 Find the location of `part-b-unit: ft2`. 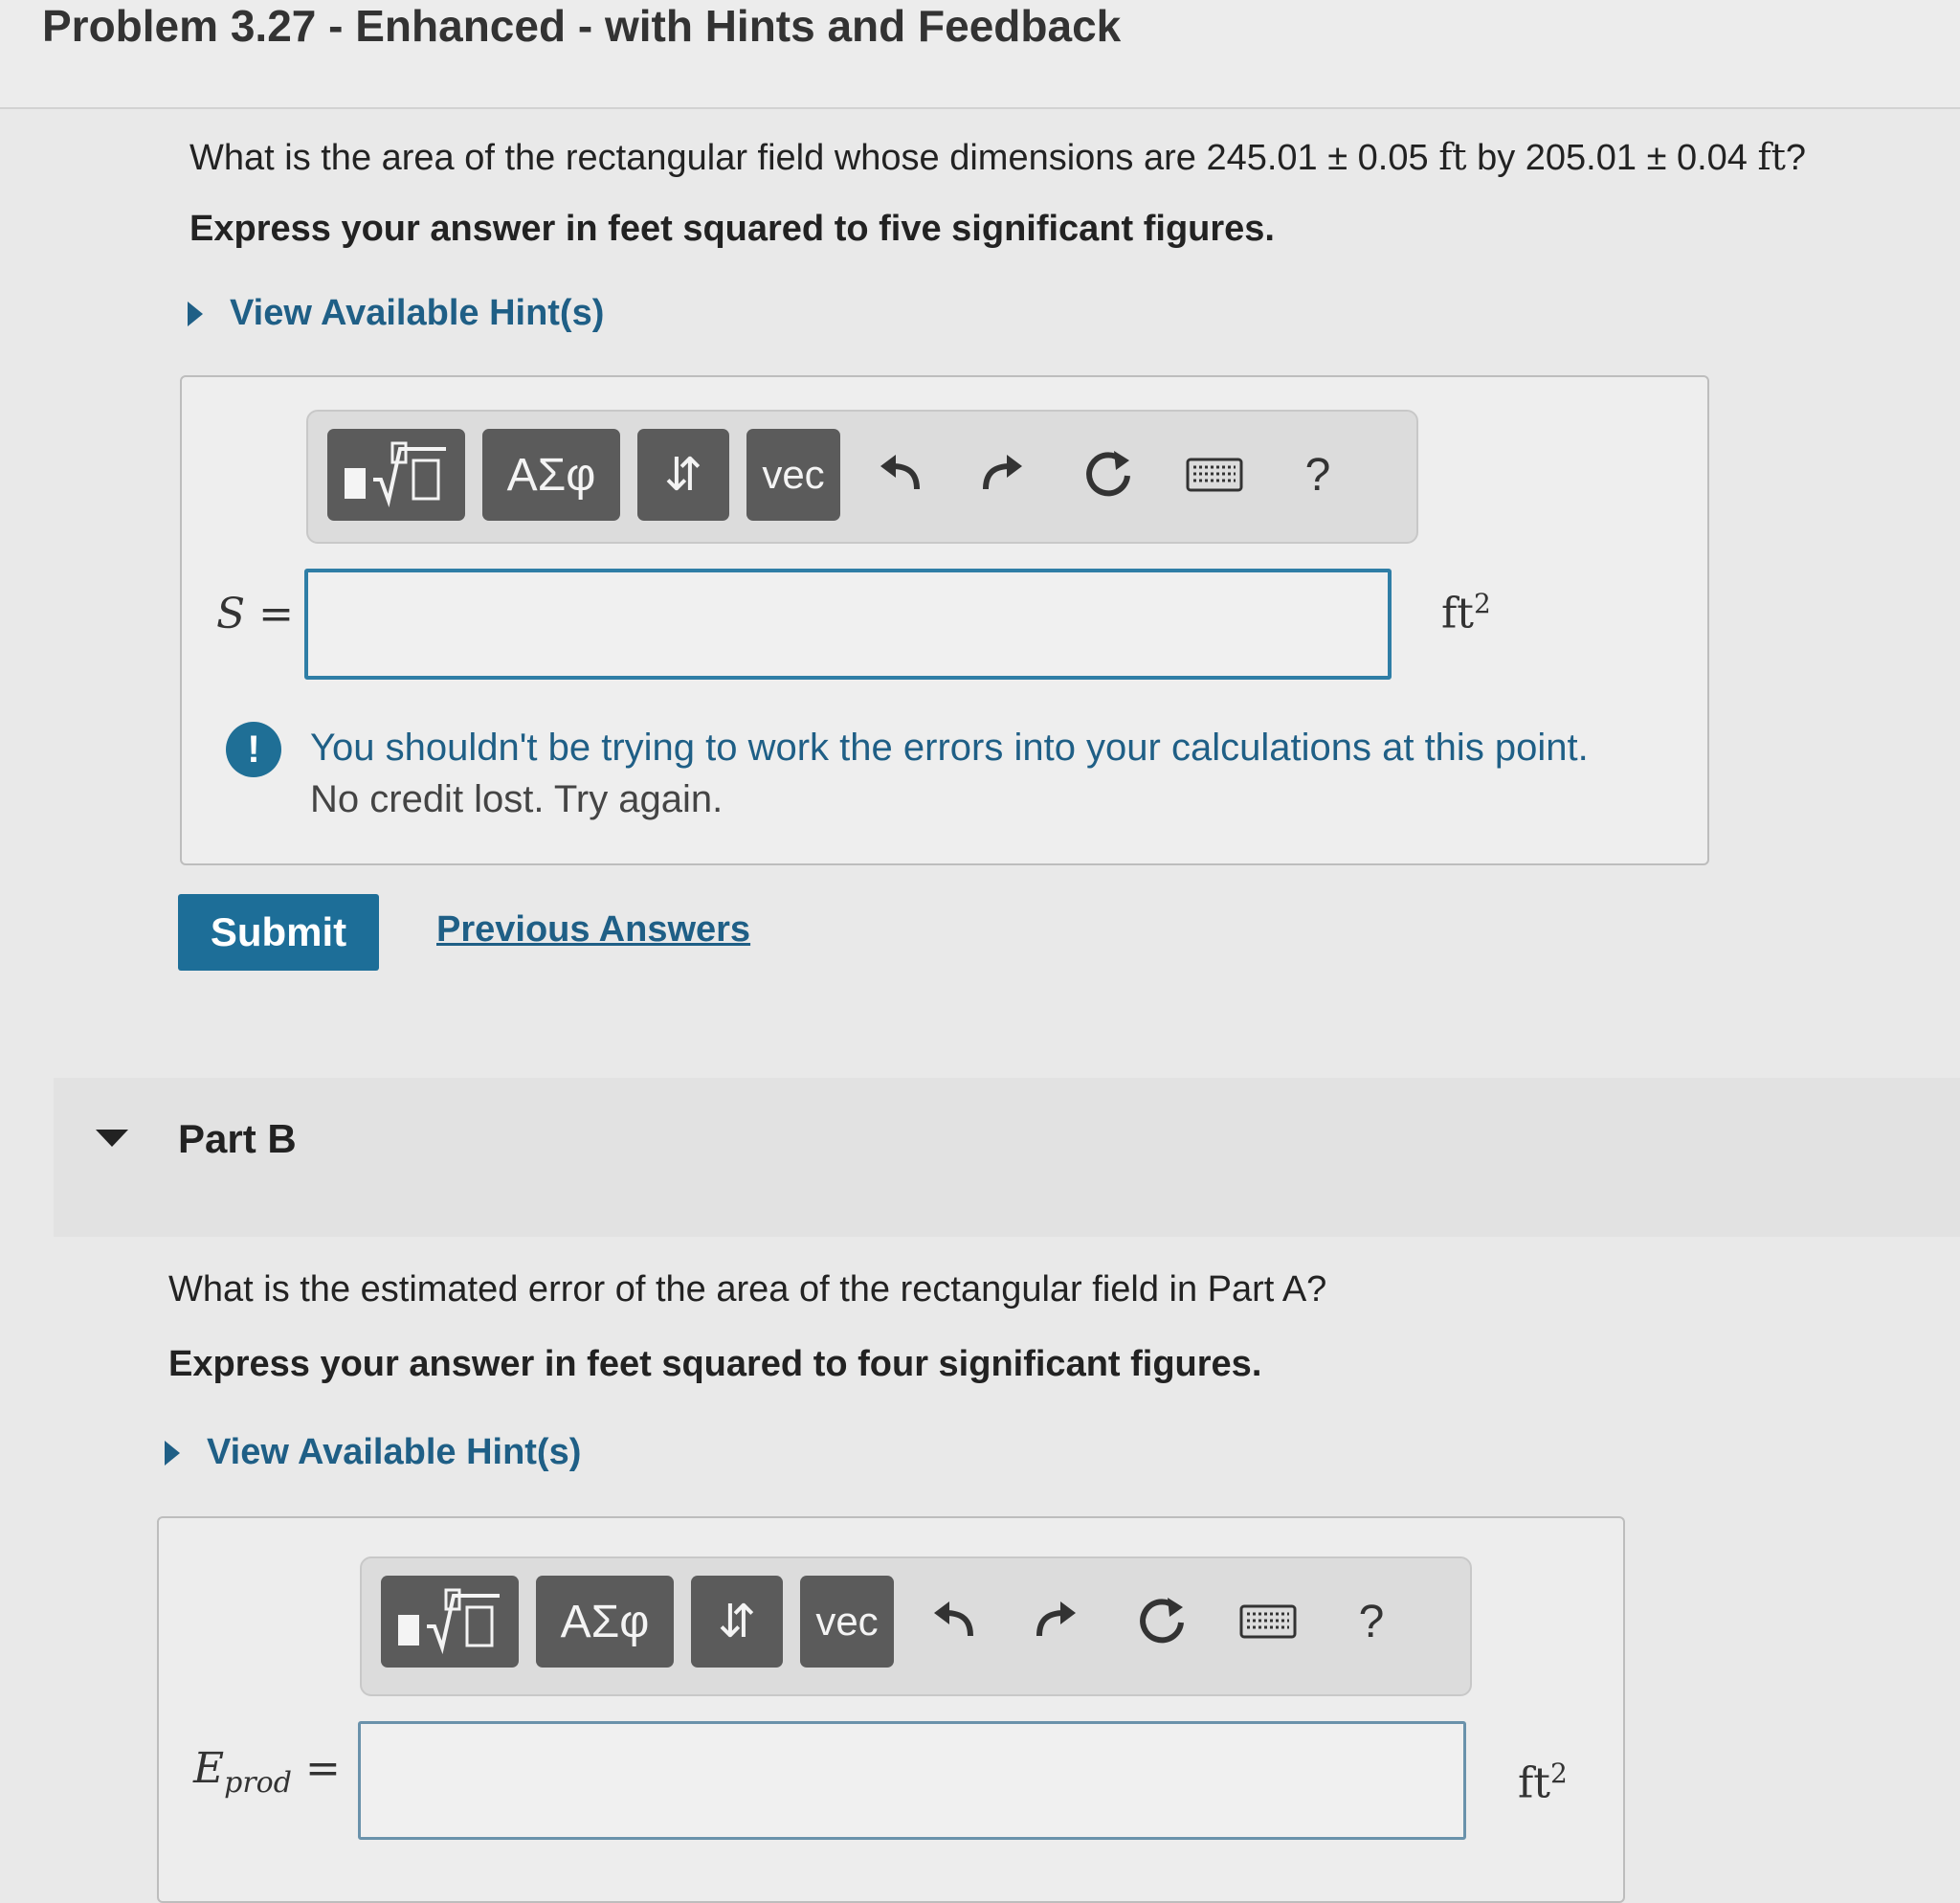

part-b-unit: ft2 is located at coordinates (1543, 1782).